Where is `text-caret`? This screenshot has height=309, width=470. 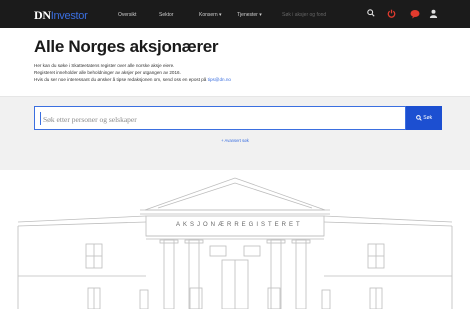
text-caret is located at coordinates (40, 118).